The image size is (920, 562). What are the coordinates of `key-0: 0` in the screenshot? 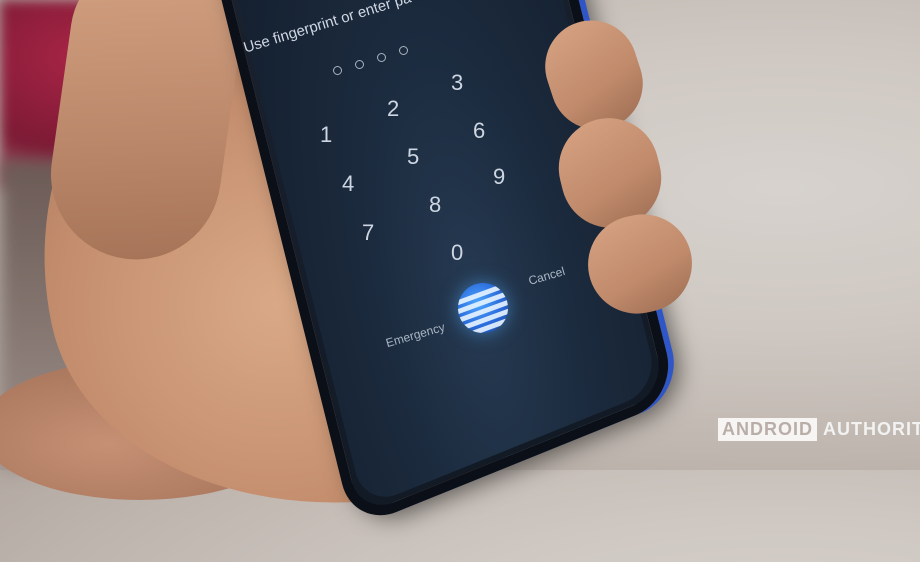 It's located at (457, 253).